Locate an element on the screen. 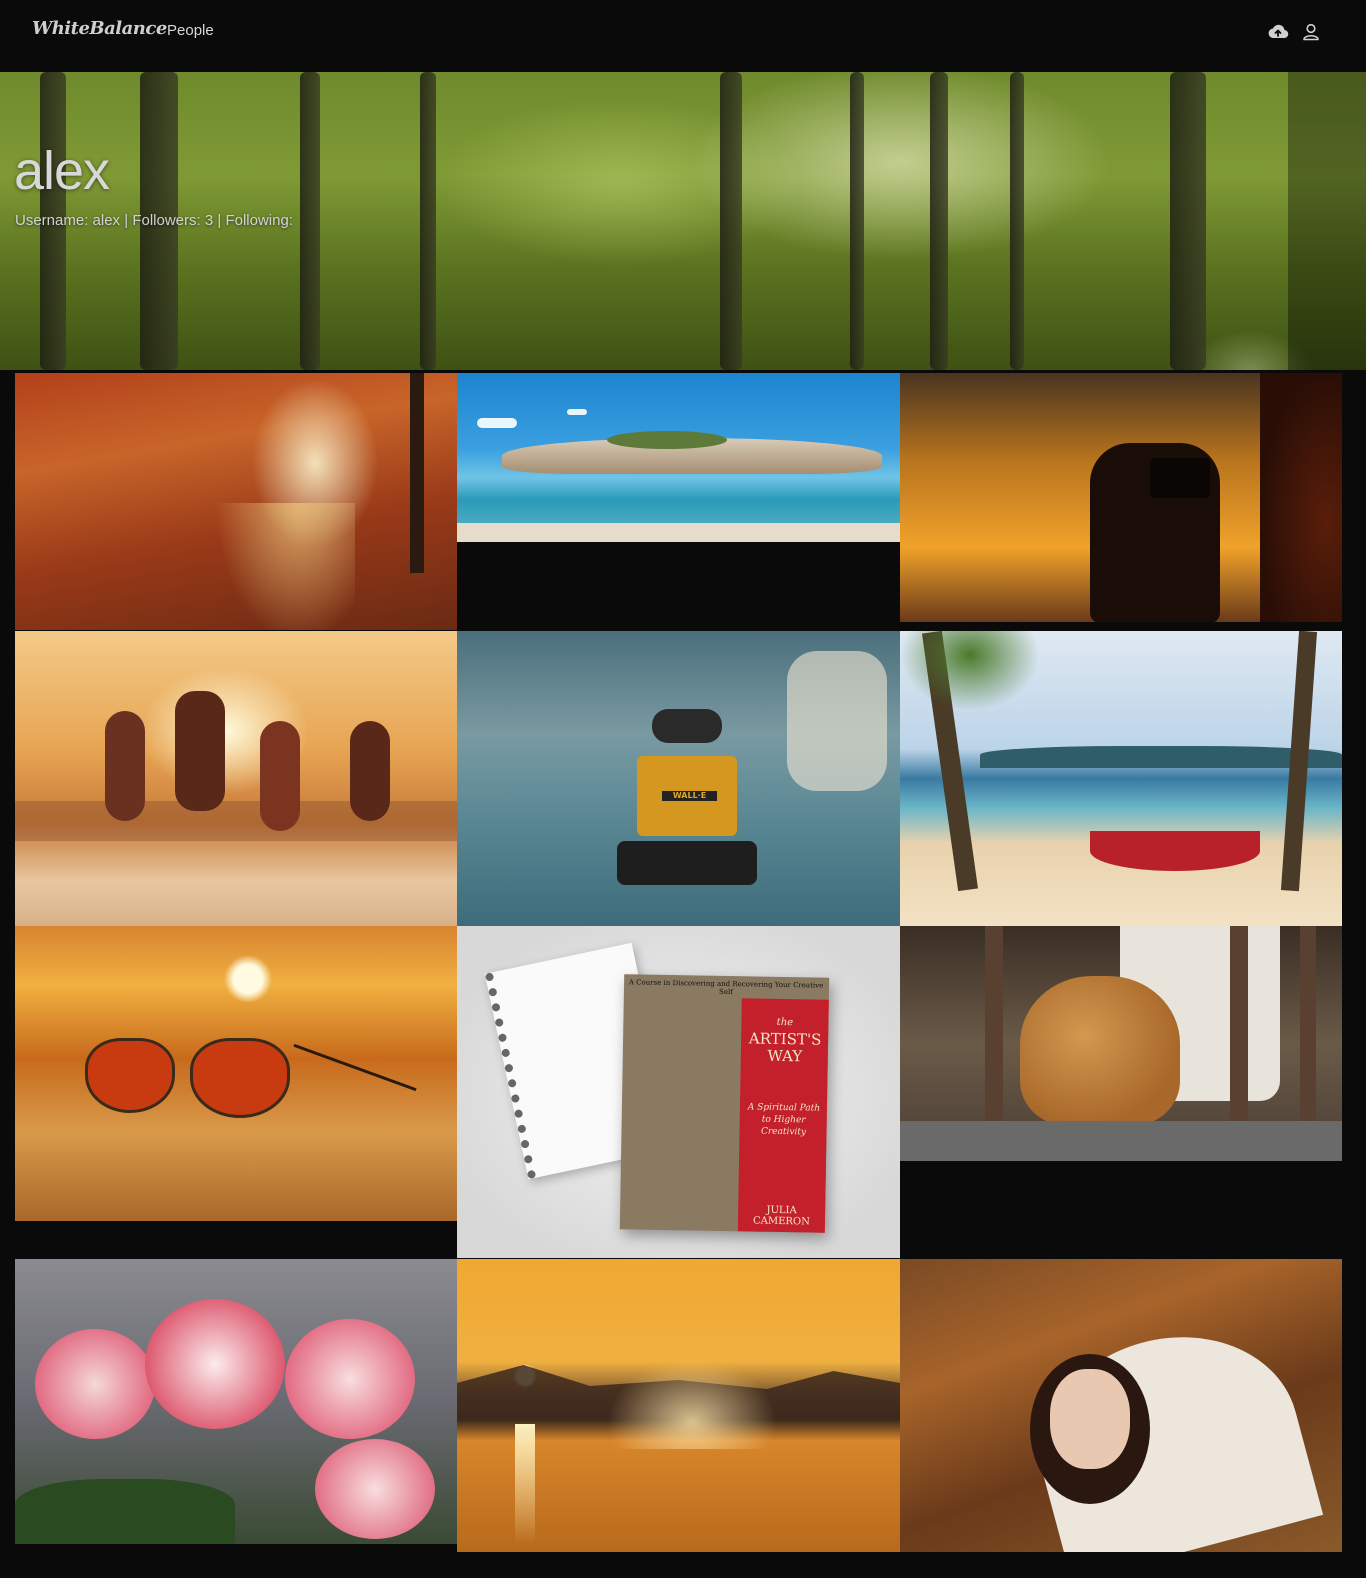  photo-autumn-forest-path is located at coordinates (236, 501).